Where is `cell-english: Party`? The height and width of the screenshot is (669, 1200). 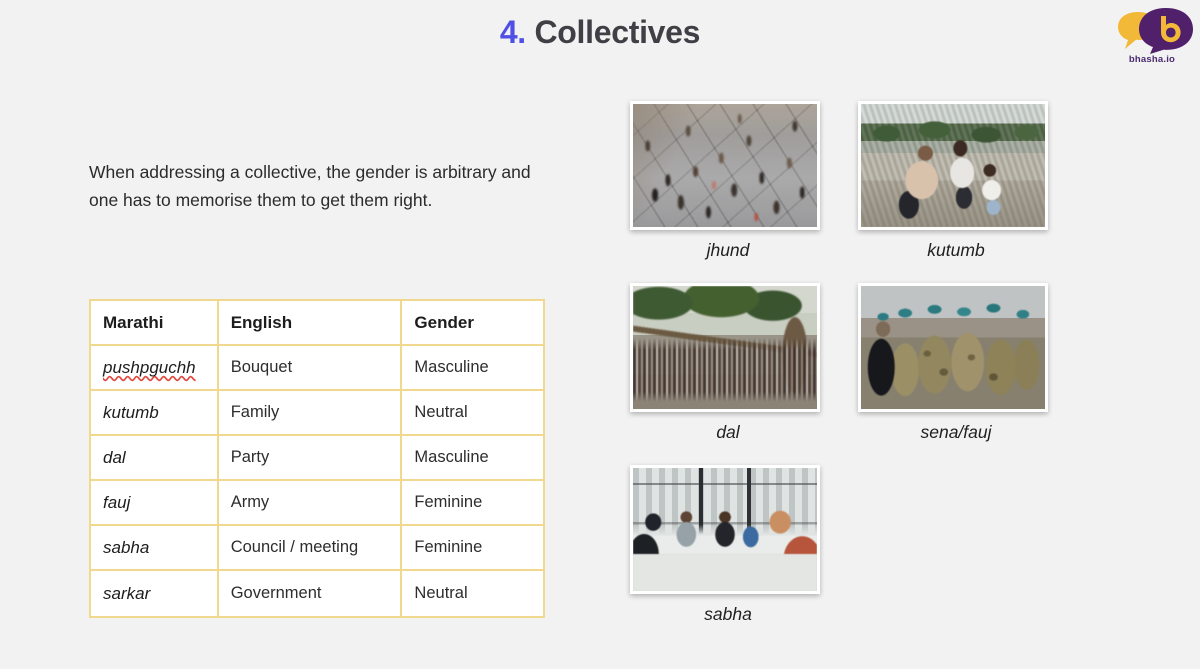
cell-english: Party is located at coordinates (310, 458).